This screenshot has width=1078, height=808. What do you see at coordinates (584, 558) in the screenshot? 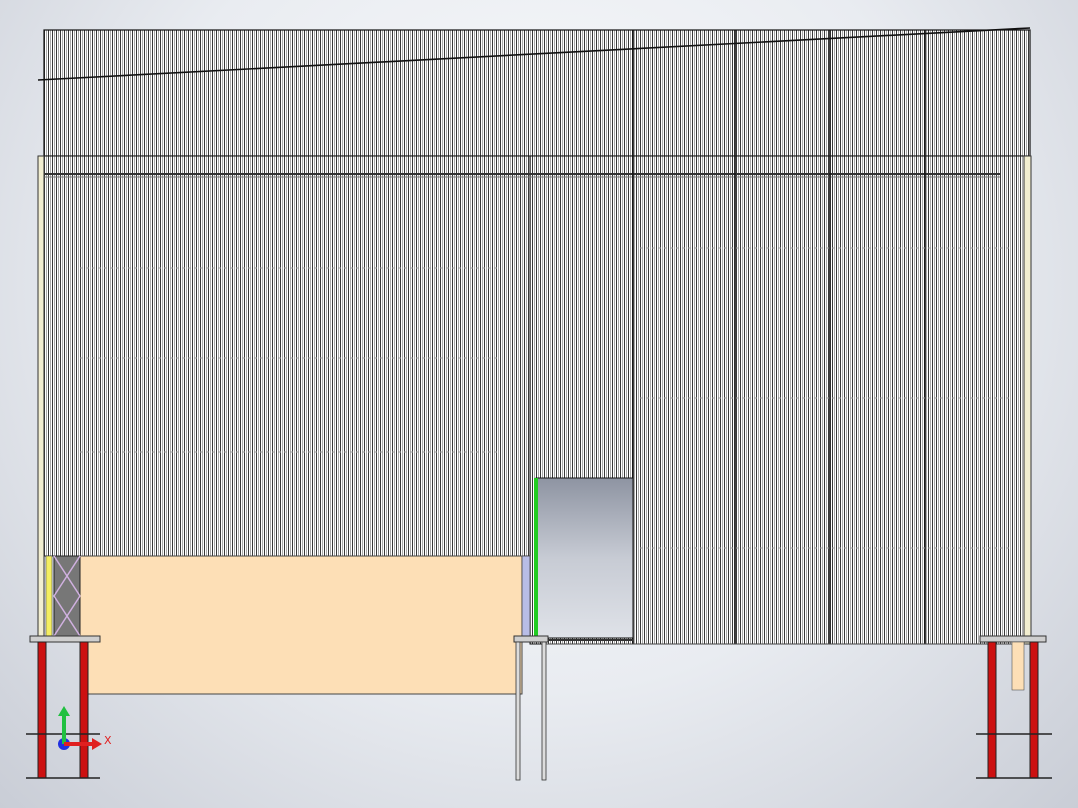
I see `door-opening` at bounding box center [584, 558].